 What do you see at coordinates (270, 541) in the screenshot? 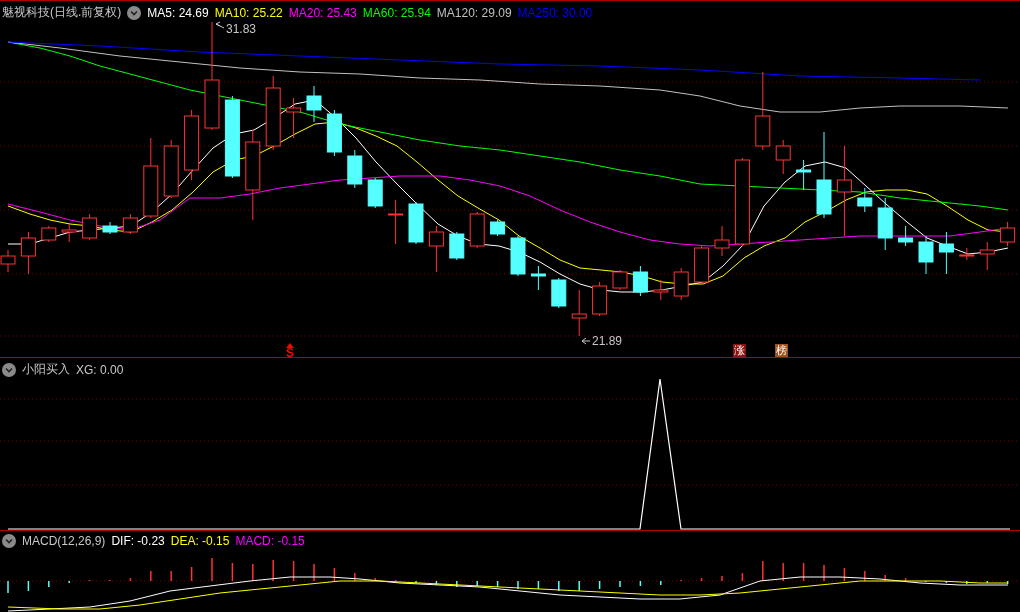
I see `macd-reading: MACD: -0.15` at bounding box center [270, 541].